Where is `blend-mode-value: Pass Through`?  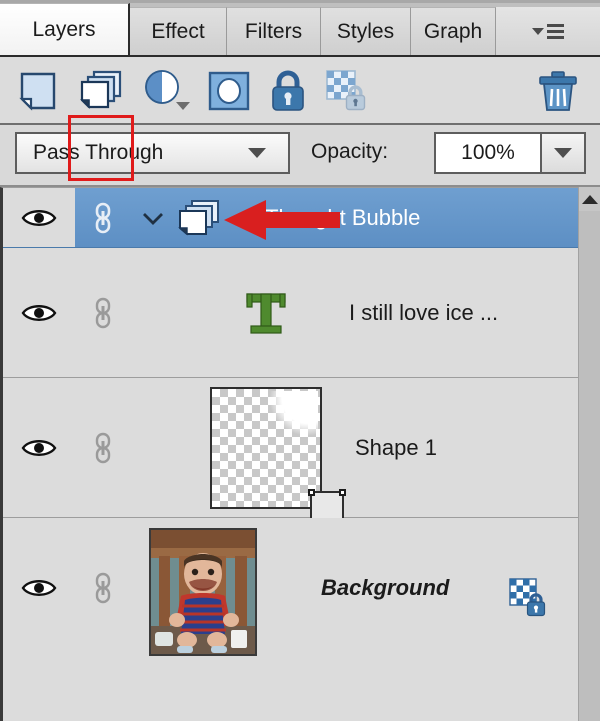 blend-mode-value: Pass Through is located at coordinates (98, 152).